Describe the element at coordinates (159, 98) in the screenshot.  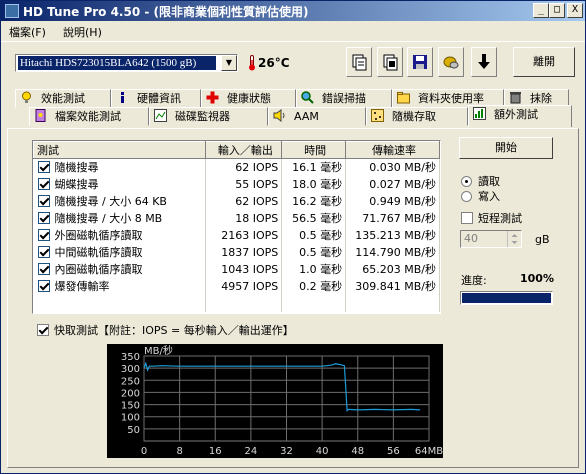
I see `tab-label: 硬體資訊` at that location.